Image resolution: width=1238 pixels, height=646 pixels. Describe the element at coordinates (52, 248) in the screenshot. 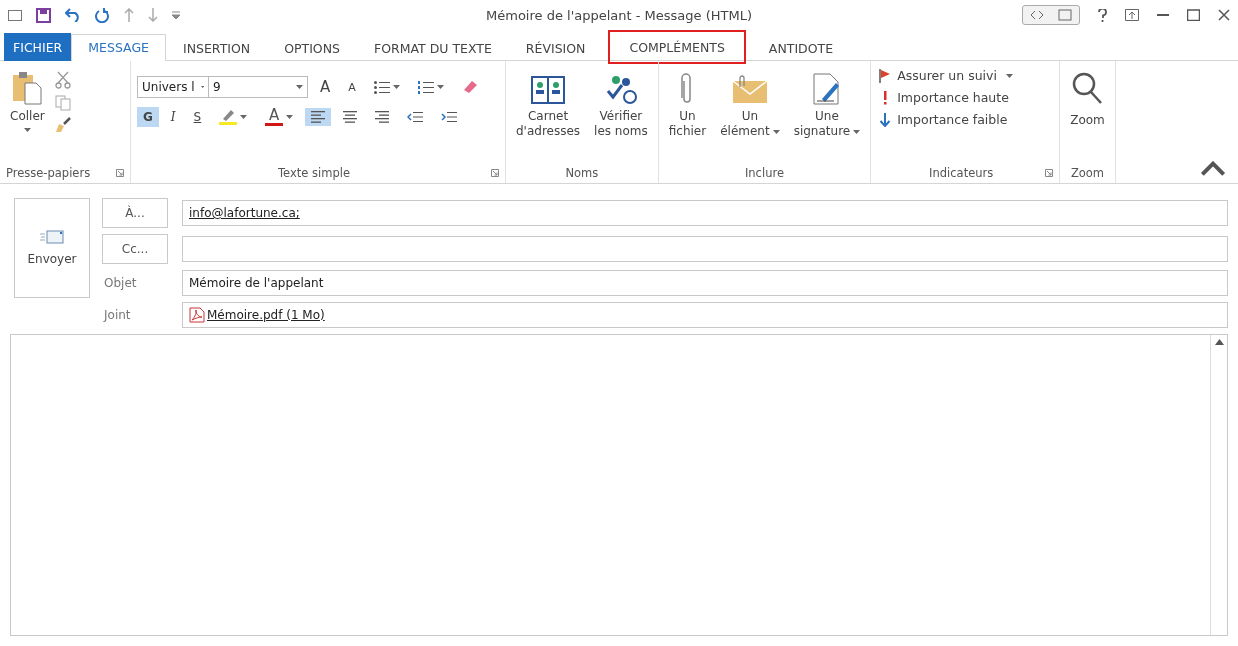

I see `send-button: Envoyer` at that location.